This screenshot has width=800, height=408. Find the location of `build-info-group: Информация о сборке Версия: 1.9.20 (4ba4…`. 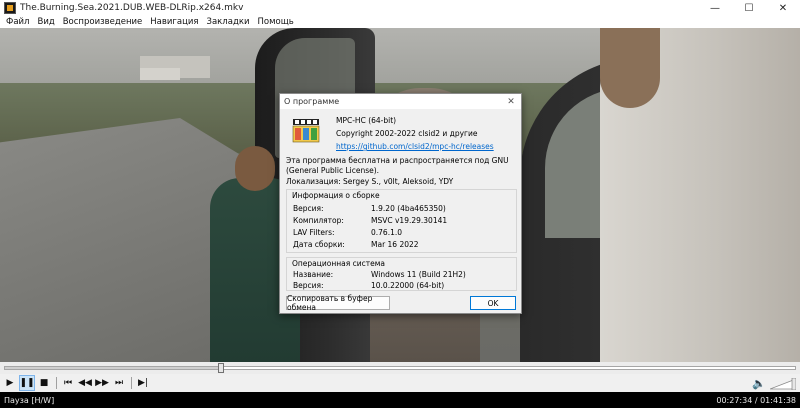

build-info-group: Информация о сборке Версия: 1.9.20 (4ba4… is located at coordinates (401, 221).